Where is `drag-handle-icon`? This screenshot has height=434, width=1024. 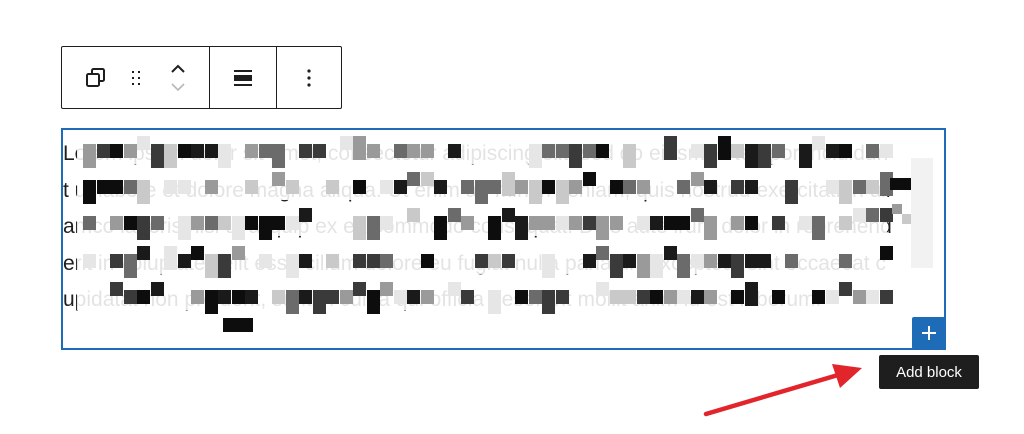
drag-handle-icon is located at coordinates (136, 77).